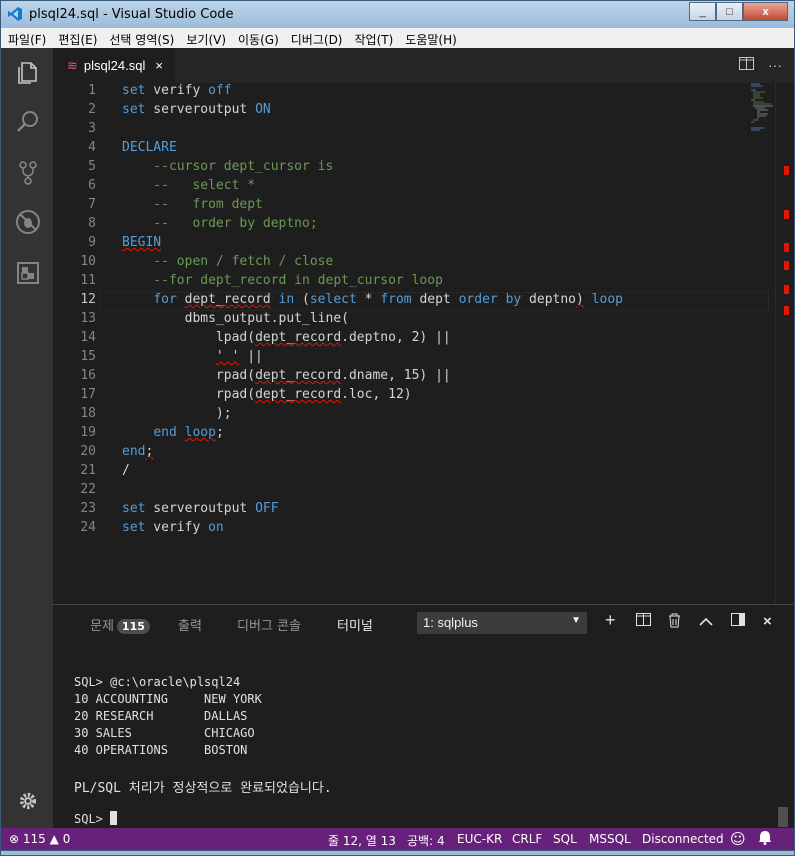 This screenshot has width=795, height=856. I want to click on split-terminal-icon, so click(643, 621).